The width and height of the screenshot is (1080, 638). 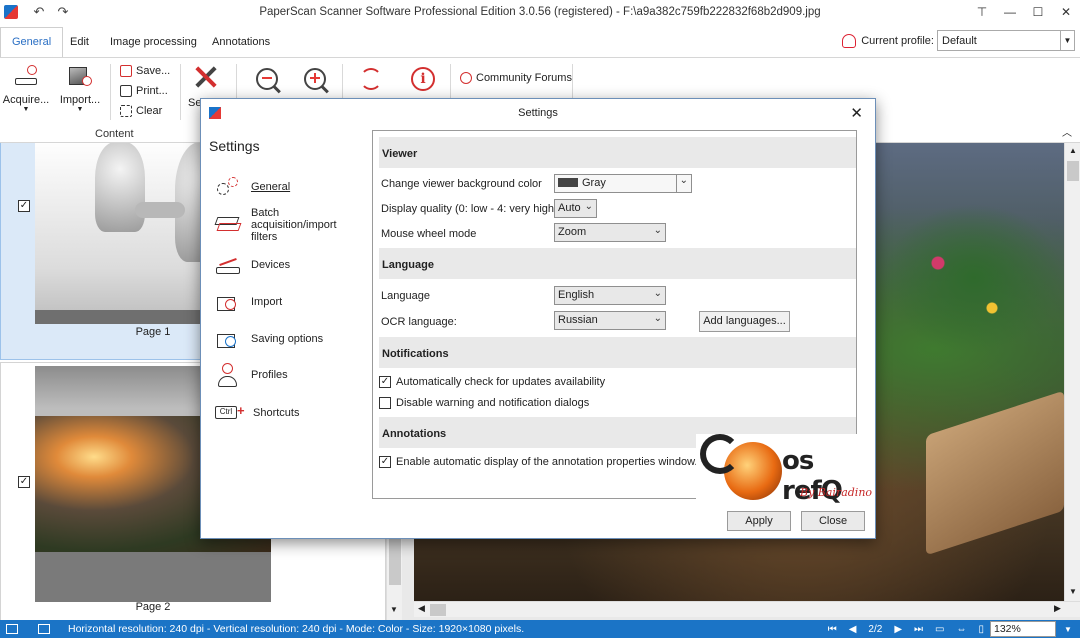 I want to click on community-forums-label: Community Forums, so click(x=524, y=78).